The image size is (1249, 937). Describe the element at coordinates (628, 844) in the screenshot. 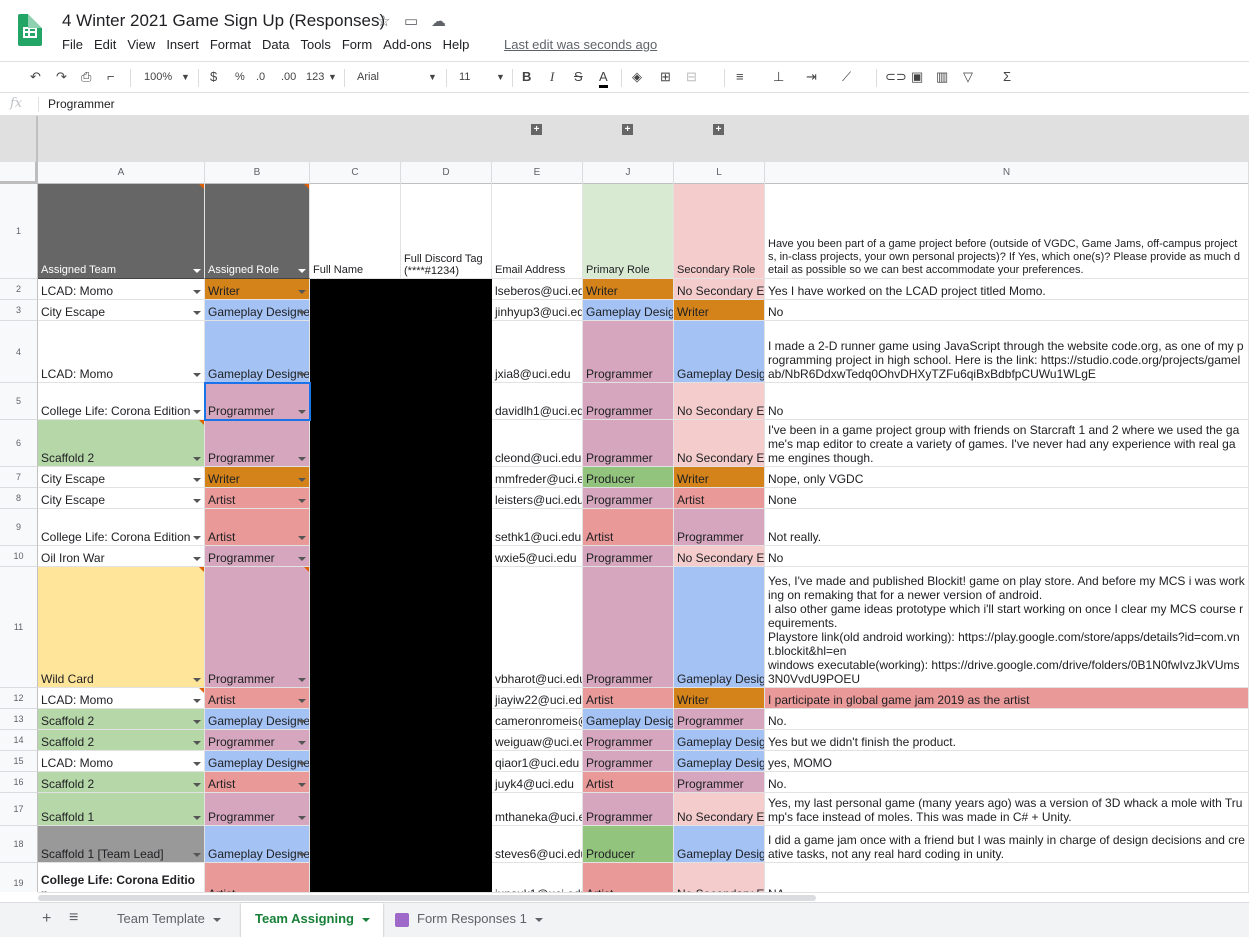

I see `cell-j: Producer` at that location.